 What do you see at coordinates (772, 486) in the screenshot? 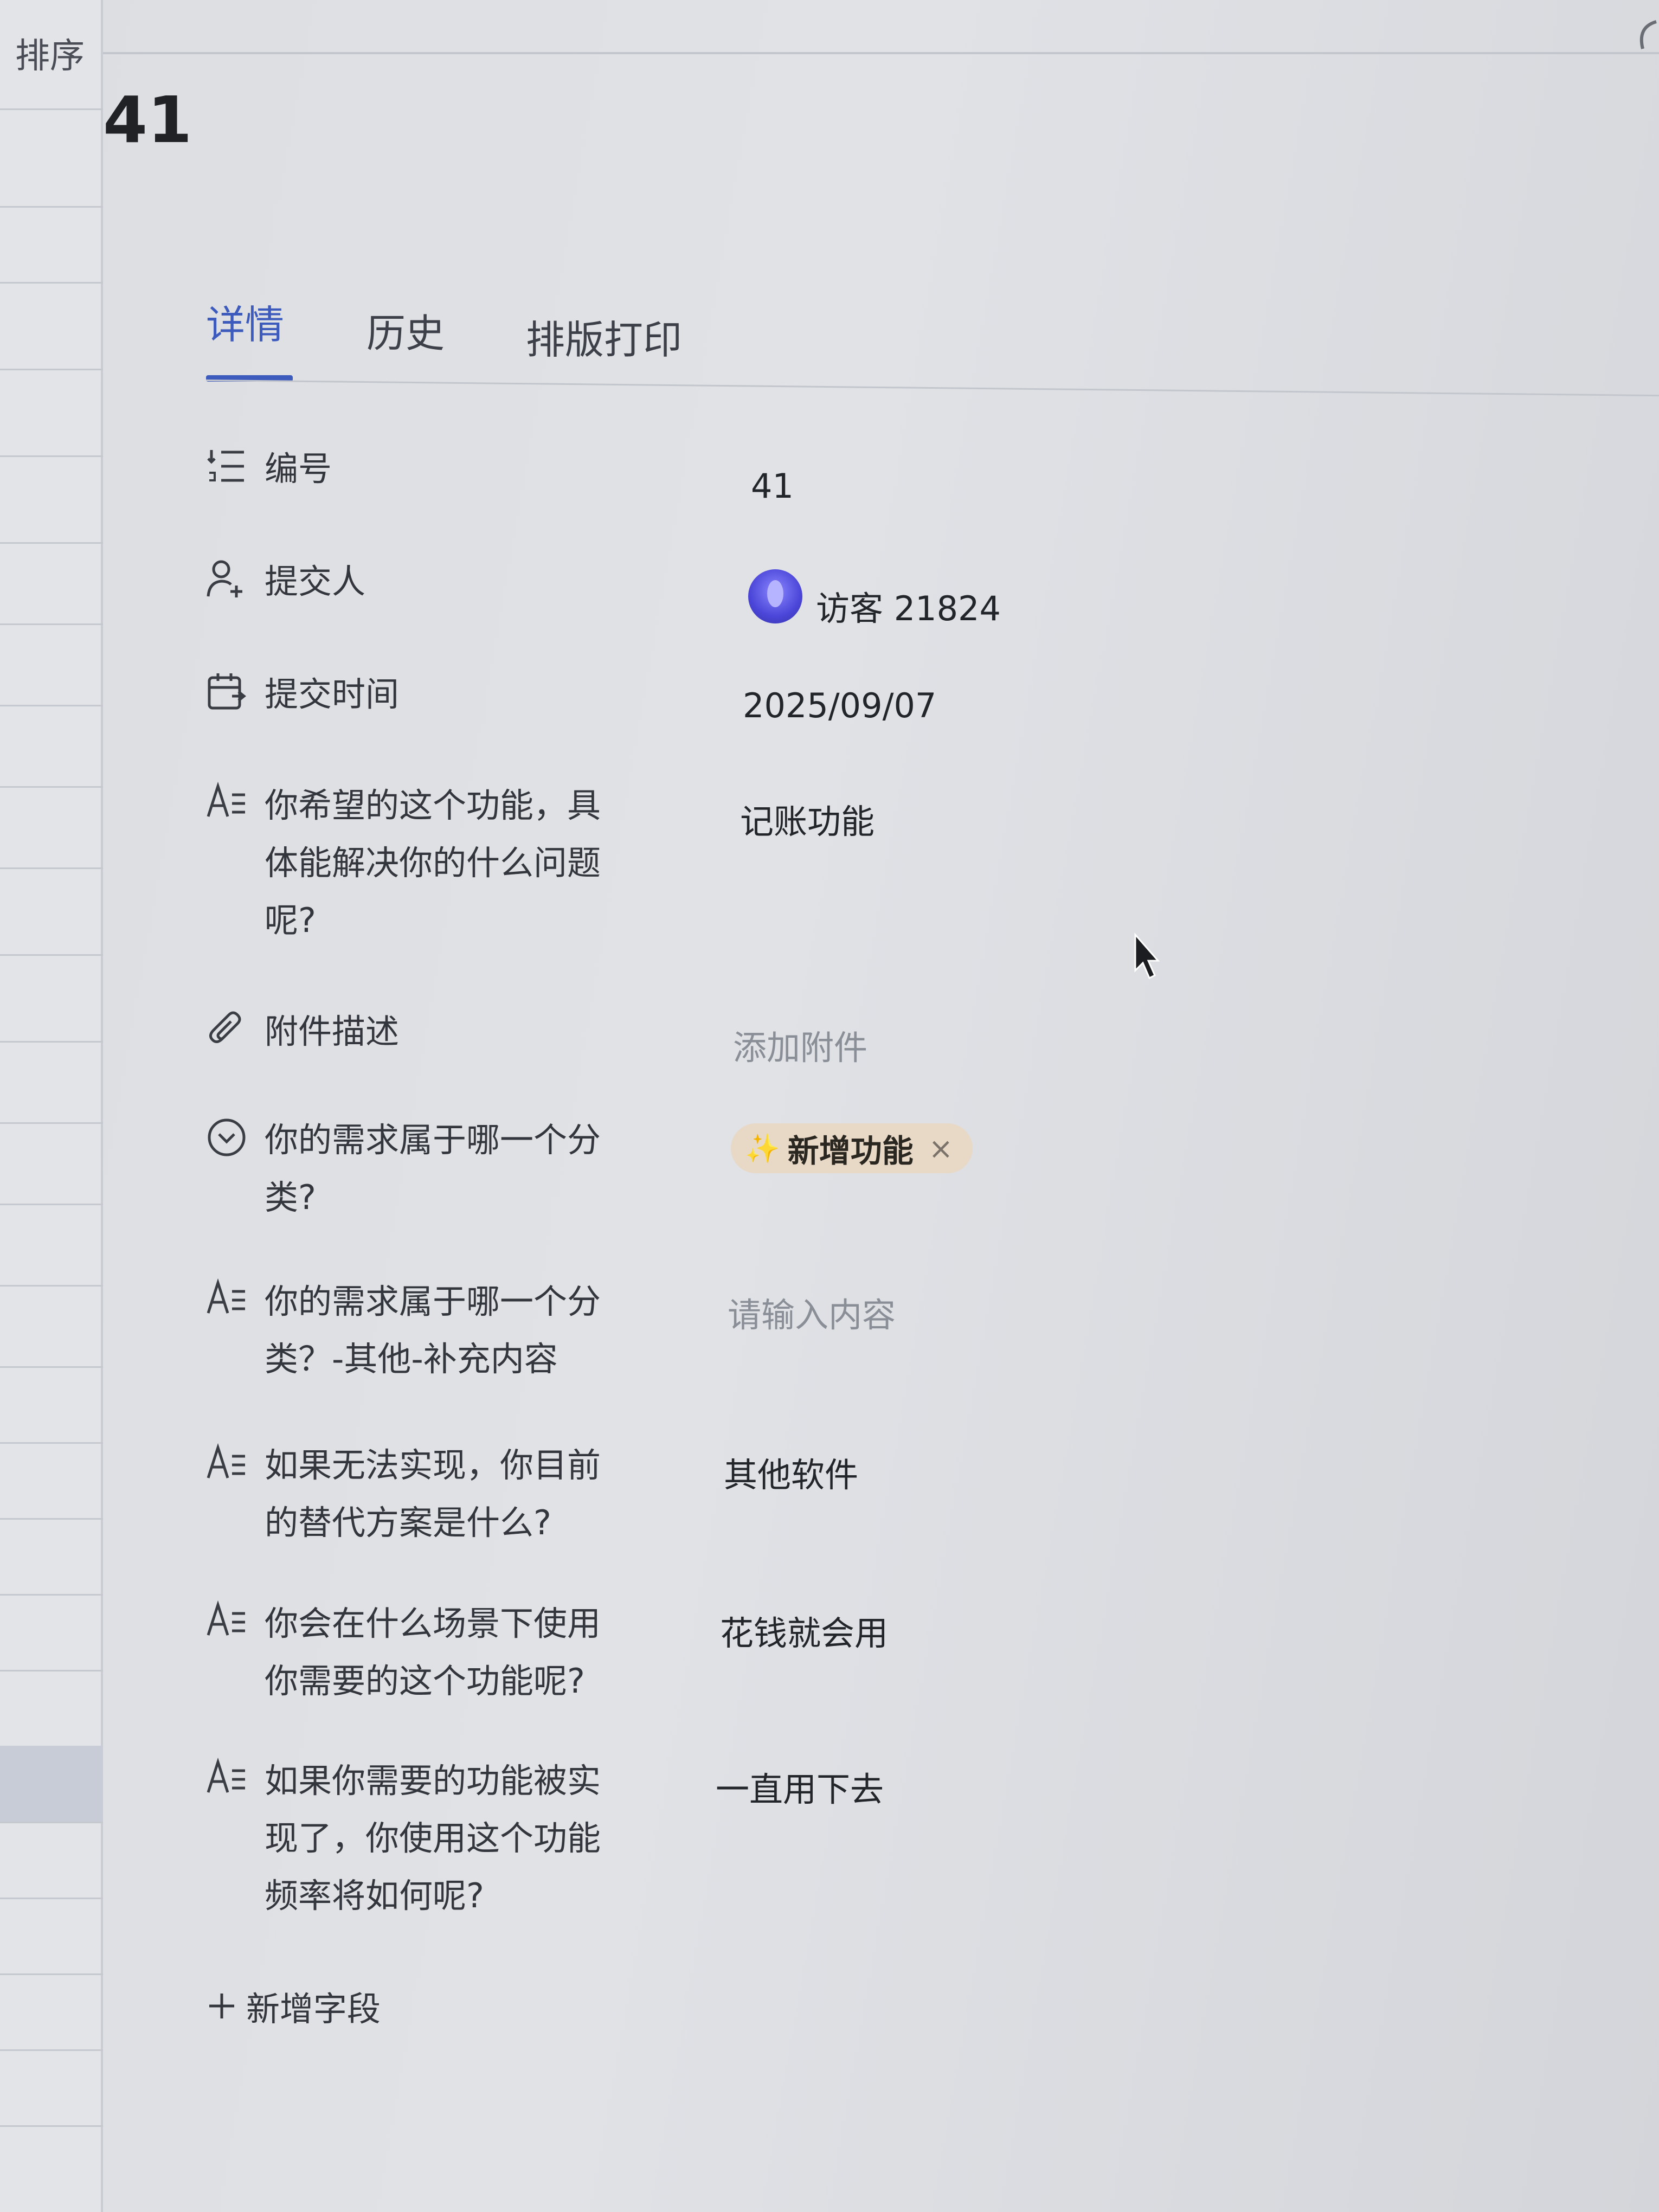
I see `field-value-number: 41` at bounding box center [772, 486].